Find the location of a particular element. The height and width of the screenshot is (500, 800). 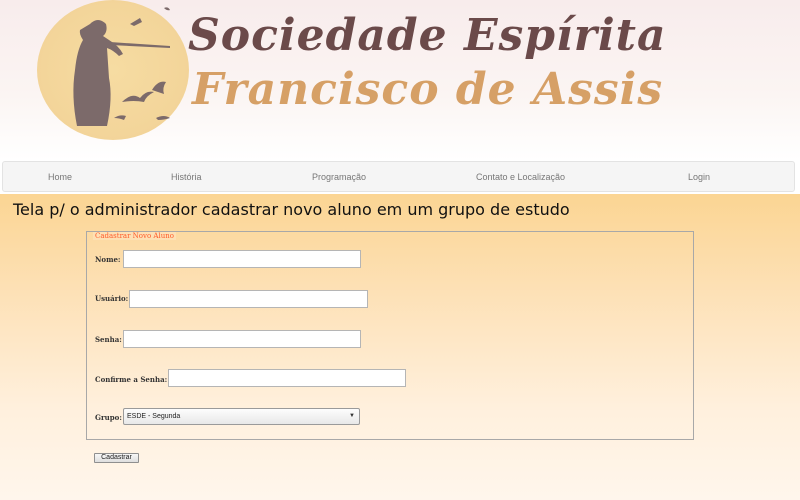

nome-input is located at coordinates (242, 259).